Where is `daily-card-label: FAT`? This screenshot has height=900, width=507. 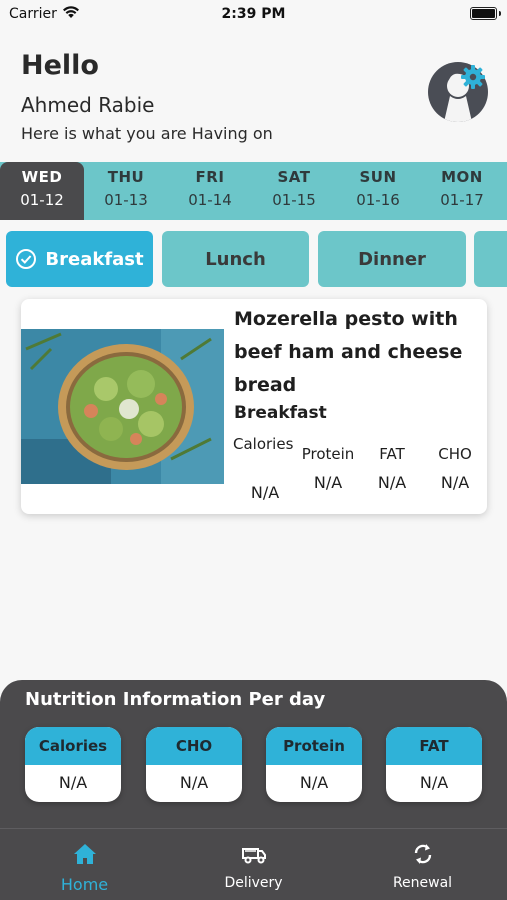 daily-card-label: FAT is located at coordinates (434, 746).